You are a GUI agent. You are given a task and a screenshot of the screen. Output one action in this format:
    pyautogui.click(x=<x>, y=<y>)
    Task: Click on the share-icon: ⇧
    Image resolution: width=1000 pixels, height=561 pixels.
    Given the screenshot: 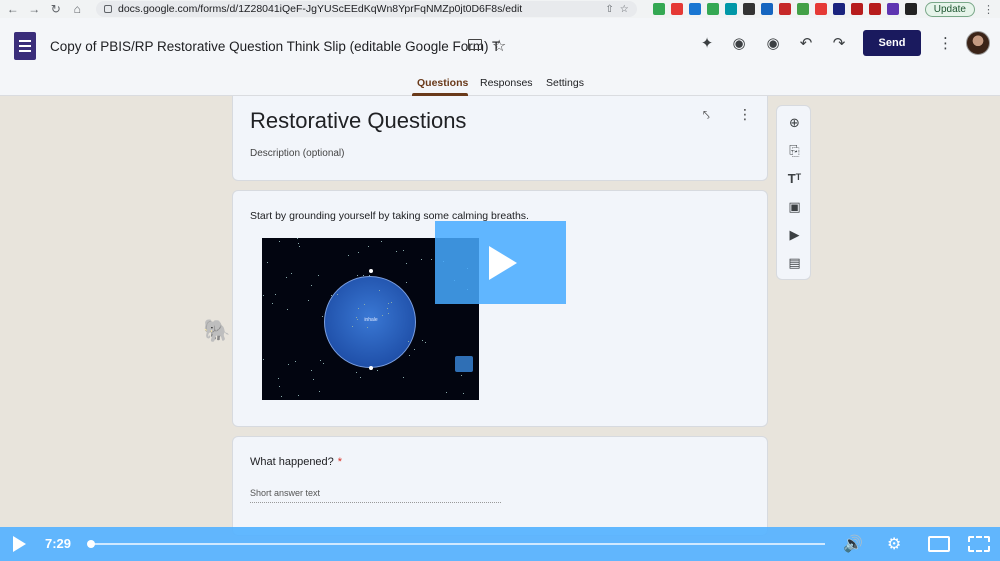 What is the action you would take?
    pyautogui.click(x=609, y=9)
    